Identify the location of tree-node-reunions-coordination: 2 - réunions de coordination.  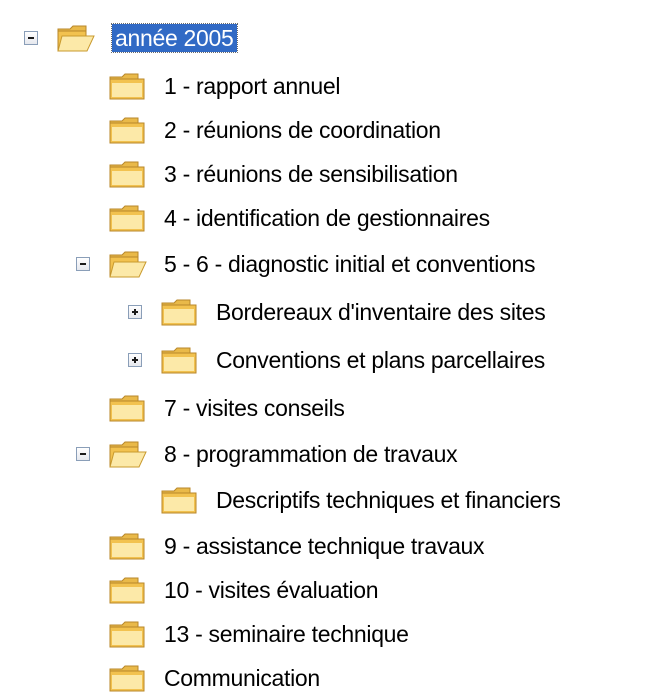
(280, 130).